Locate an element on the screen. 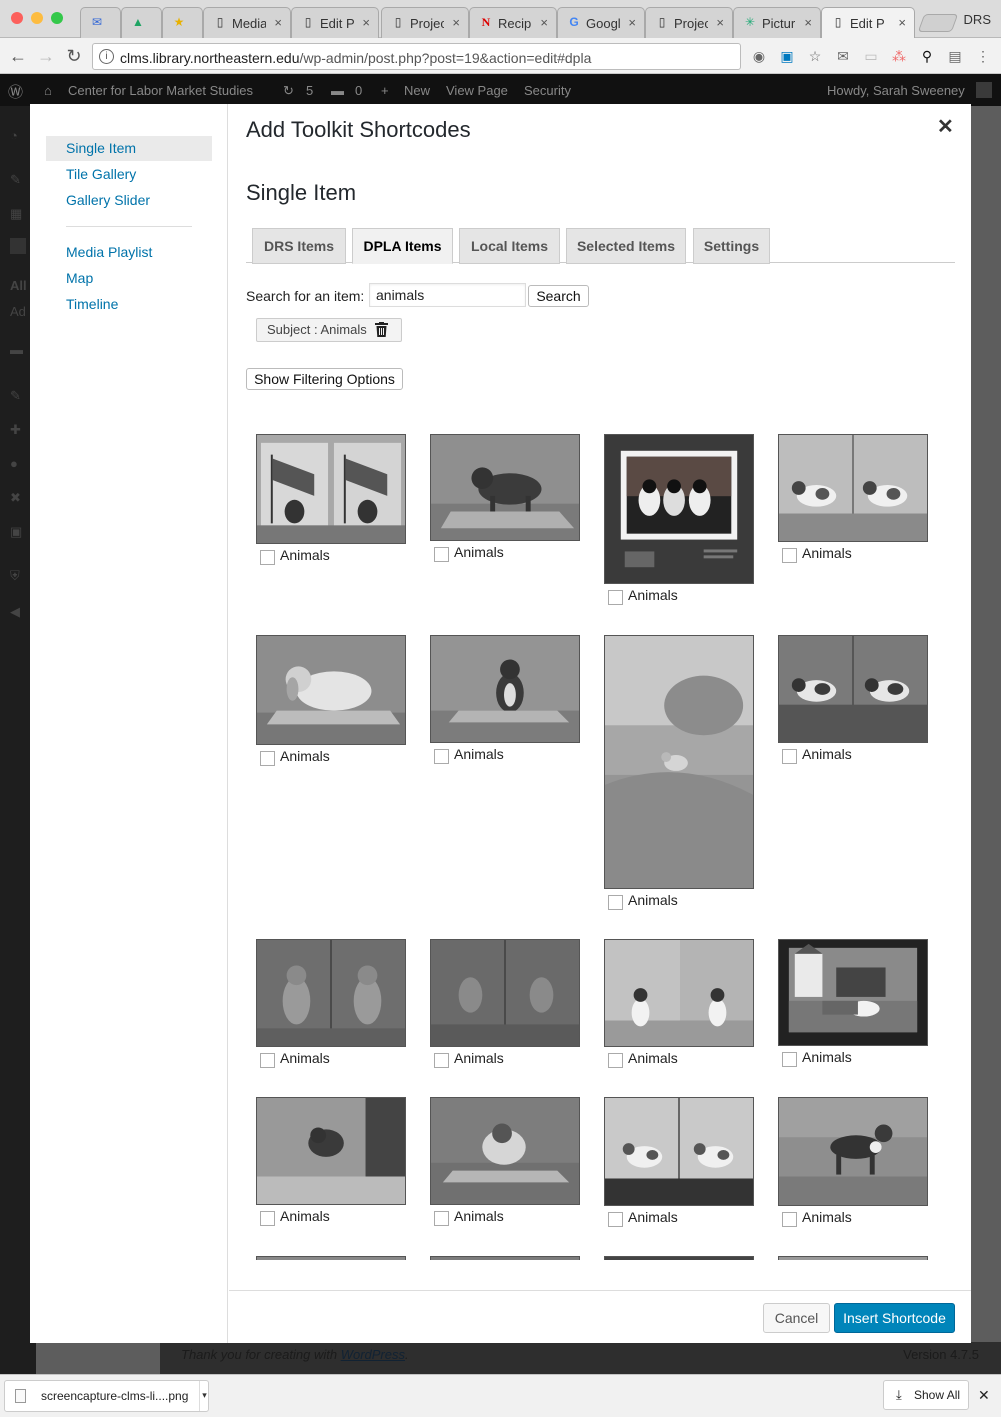  asana-icon: ⁂ is located at coordinates (899, 56).